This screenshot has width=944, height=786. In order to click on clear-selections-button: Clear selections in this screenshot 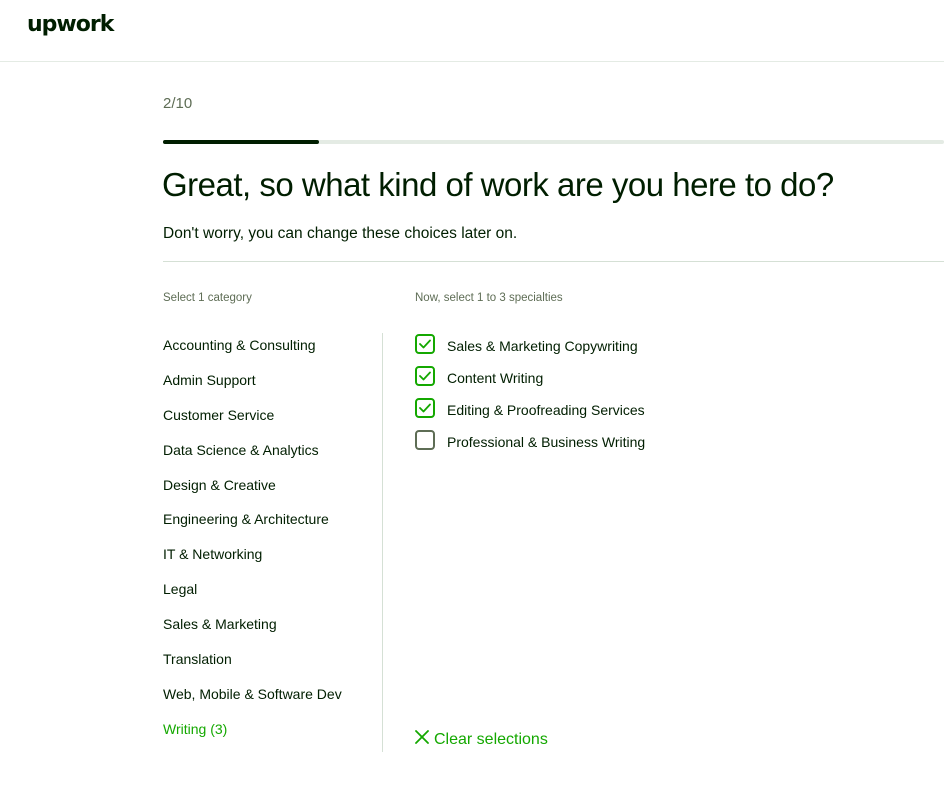, I will do `click(481, 739)`.